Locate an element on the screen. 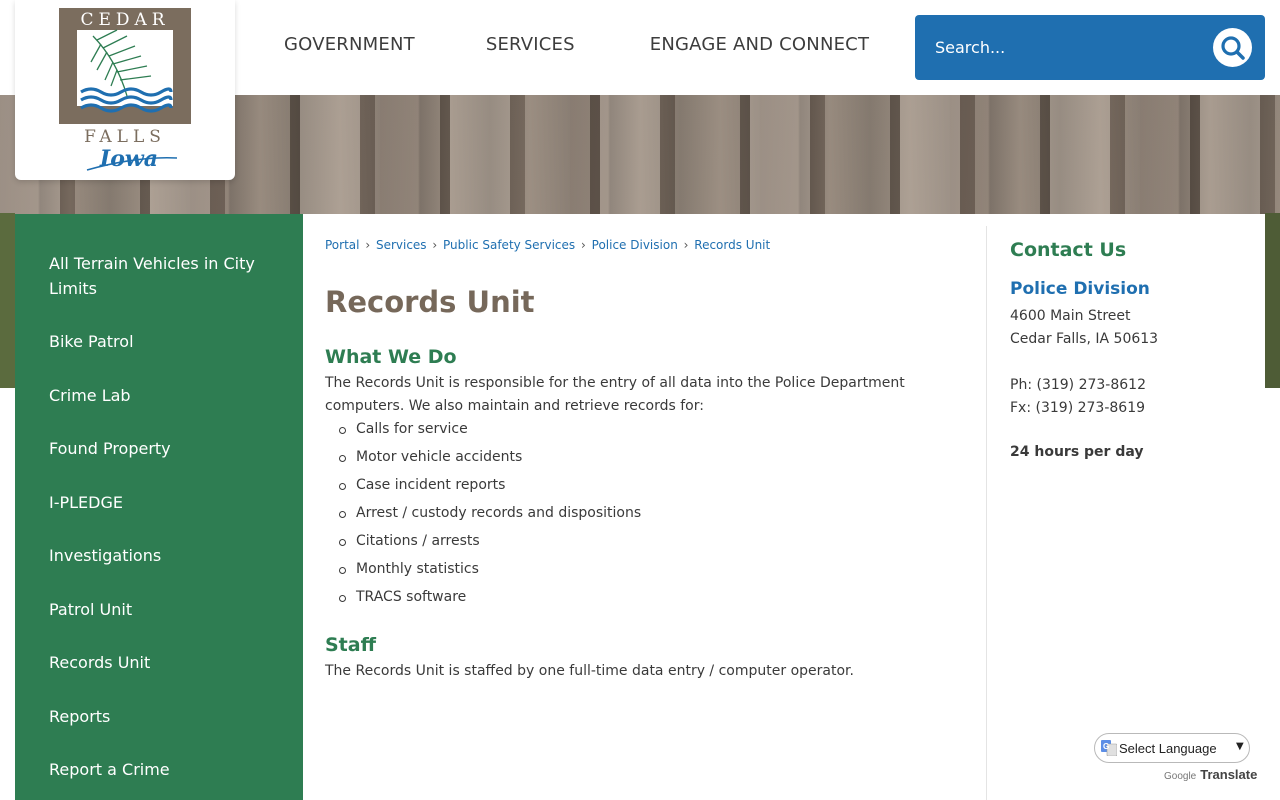 The height and width of the screenshot is (800, 1280). breadcrumb-police-division: Police Division is located at coordinates (635, 245).